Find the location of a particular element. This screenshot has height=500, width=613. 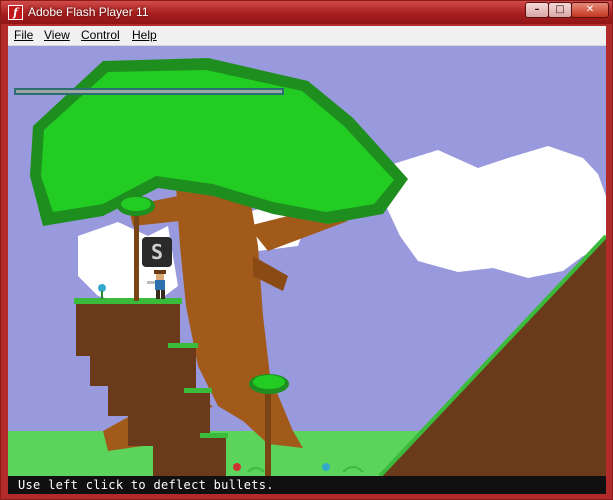

hint-text: Use left click to deflect bullets. is located at coordinates (146, 485).